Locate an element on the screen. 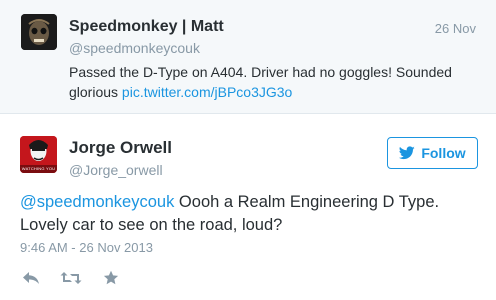  star-icon is located at coordinates (111, 277).